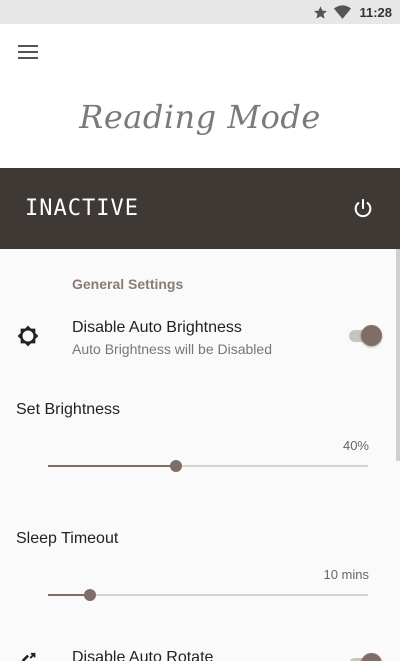 This screenshot has height=661, width=400. What do you see at coordinates (28, 336) in the screenshot?
I see `brightness-icon` at bounding box center [28, 336].